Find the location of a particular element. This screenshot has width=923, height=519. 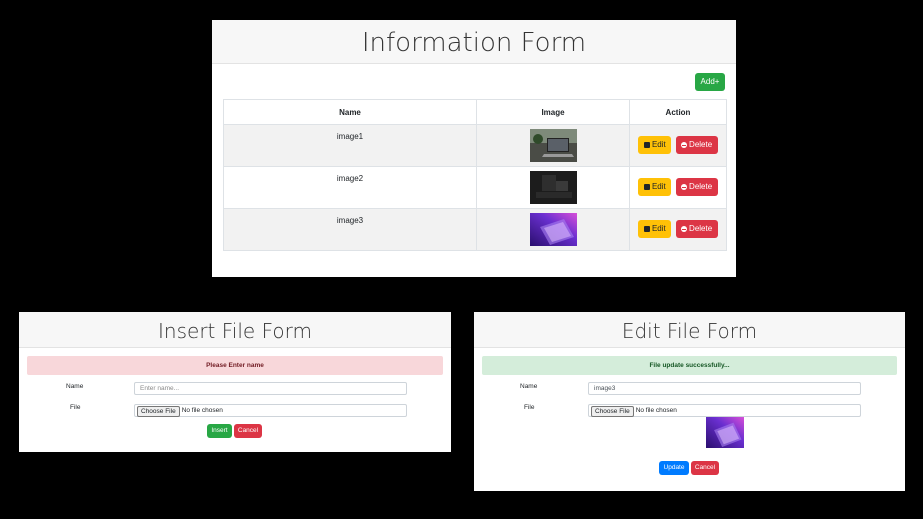

row-name: image2 is located at coordinates (350, 187).